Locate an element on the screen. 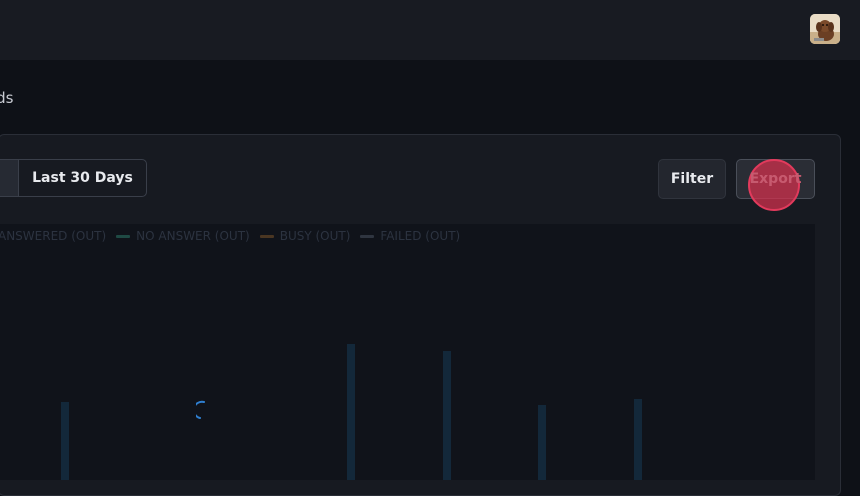 This screenshot has width=860, height=496. legend-label: ANSWERED (OUT) is located at coordinates (53, 236).